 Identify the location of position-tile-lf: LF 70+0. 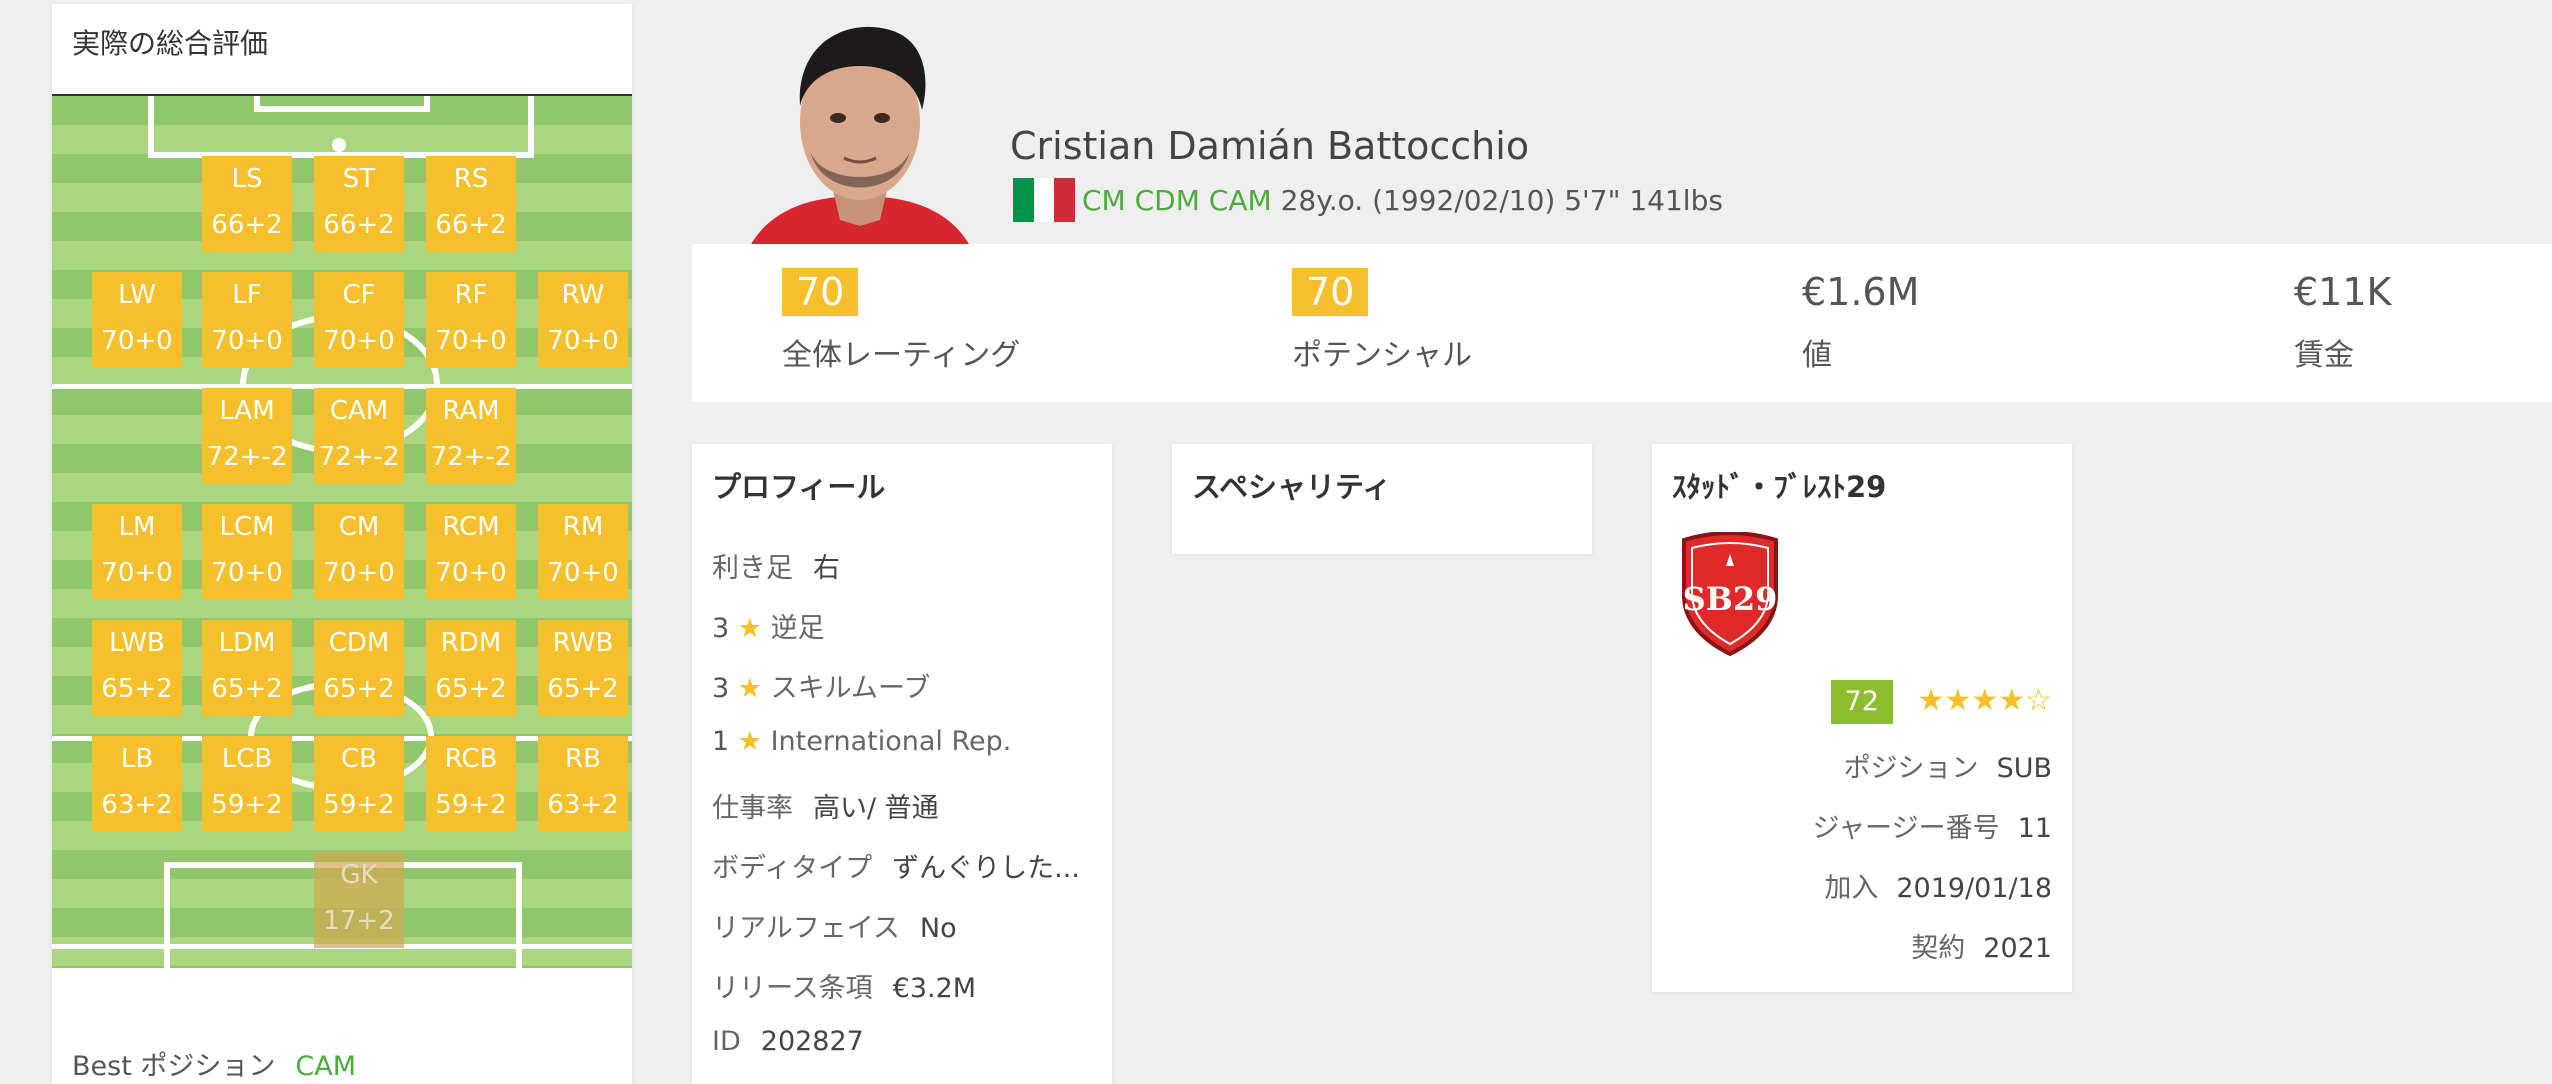
(247, 320).